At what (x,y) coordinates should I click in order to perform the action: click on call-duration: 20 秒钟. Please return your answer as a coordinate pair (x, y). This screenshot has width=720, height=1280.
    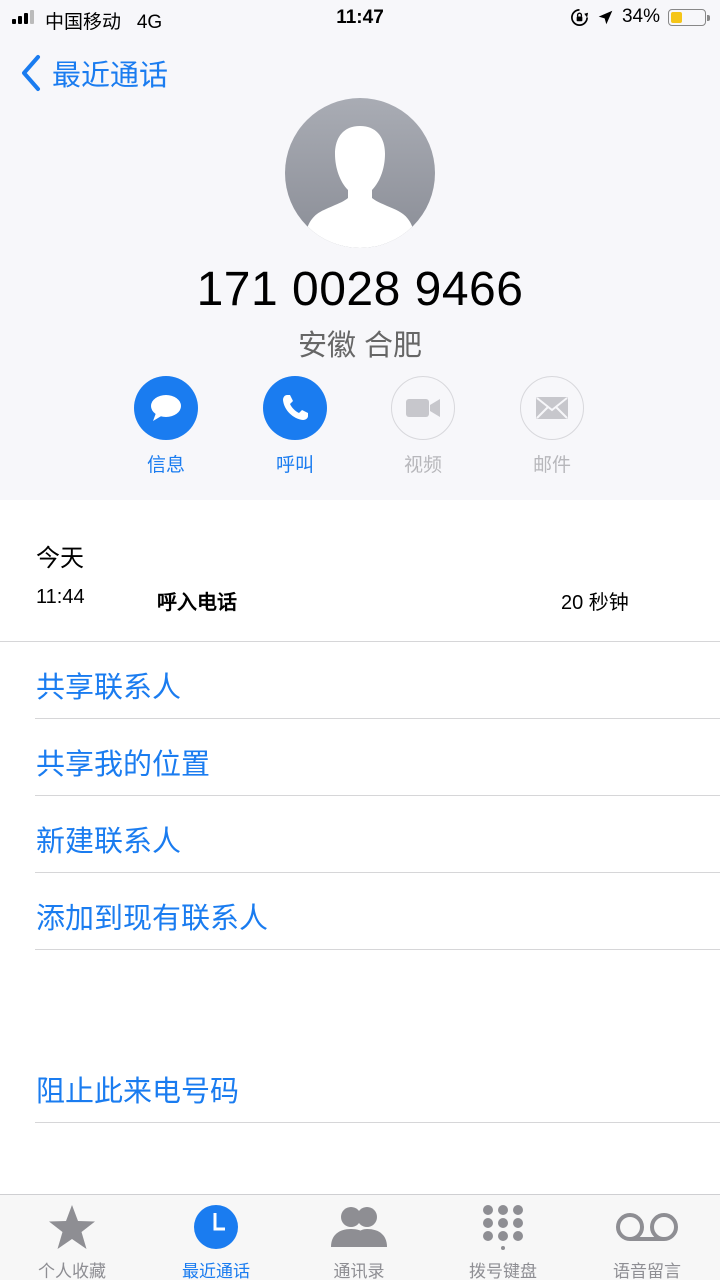
    Looking at the image, I should click on (595, 603).